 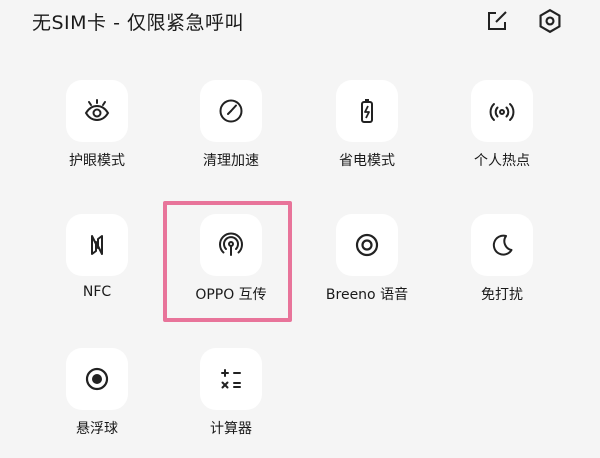 I want to click on tile-label: OPPO 互传, so click(x=231, y=295).